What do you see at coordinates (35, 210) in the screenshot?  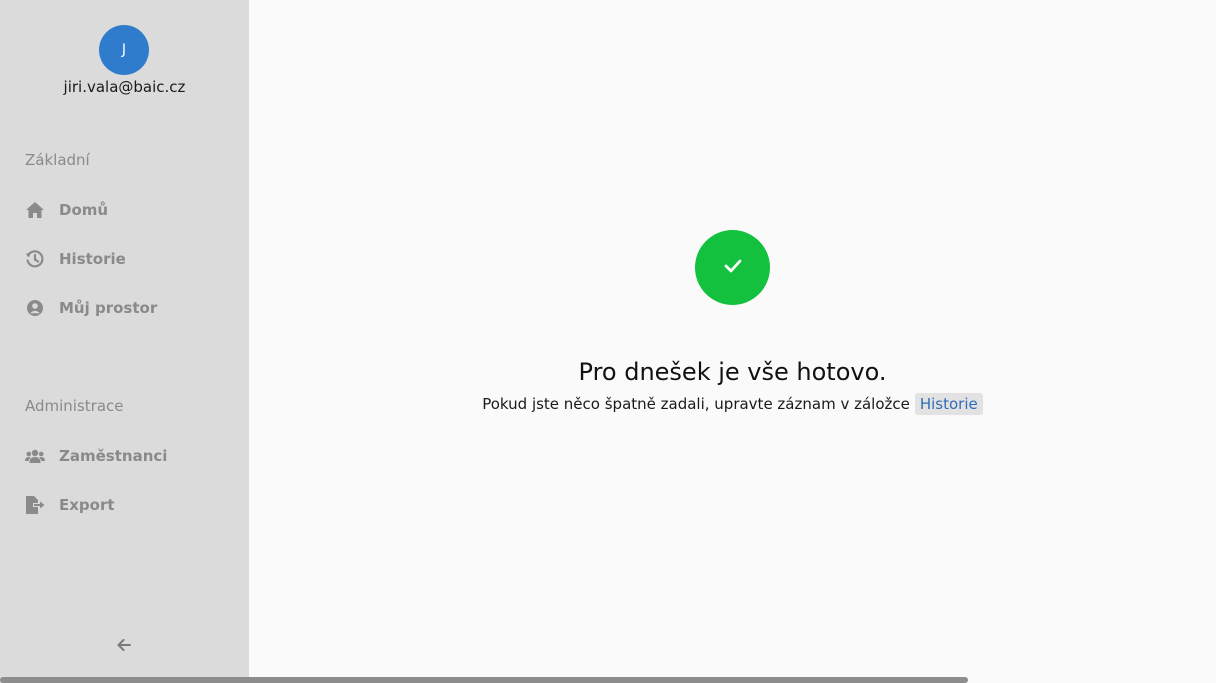 I see `home-icon` at bounding box center [35, 210].